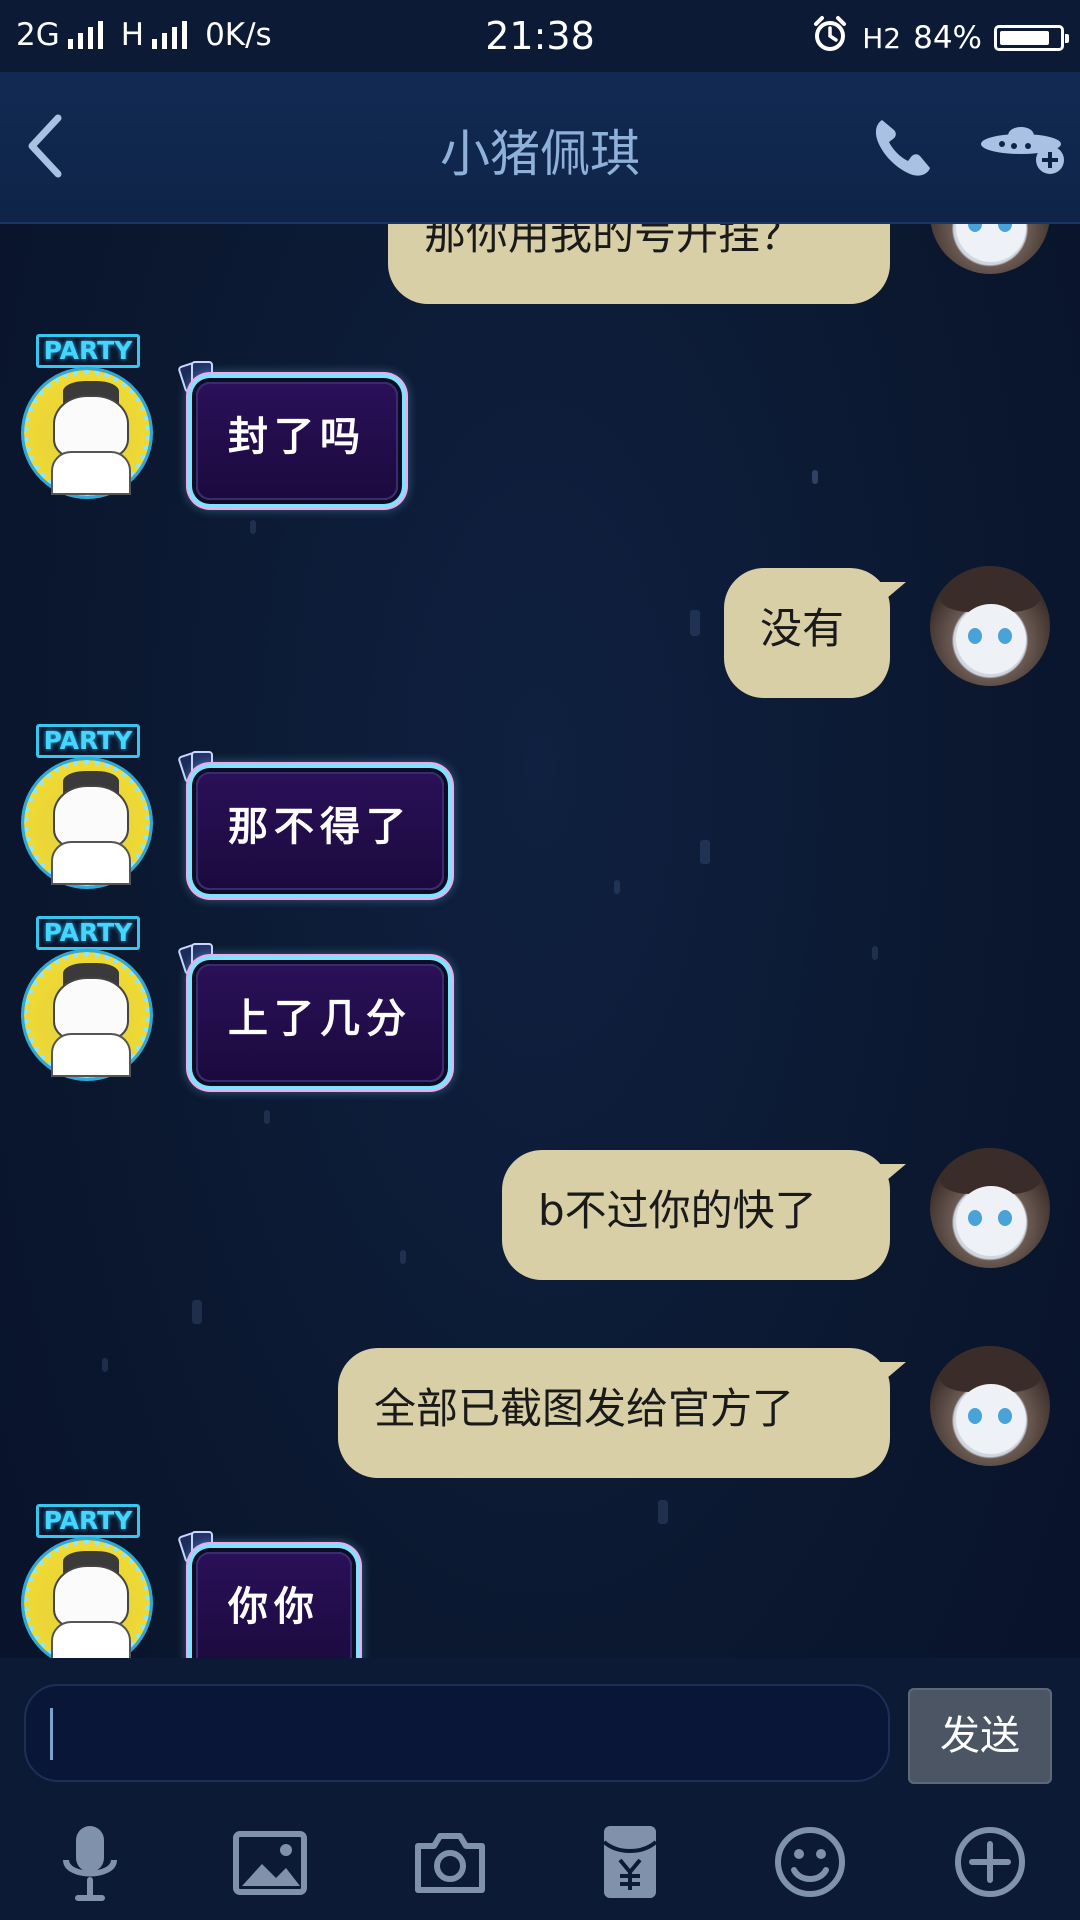  Describe the element at coordinates (51, 1734) in the screenshot. I see `text-caret` at that location.